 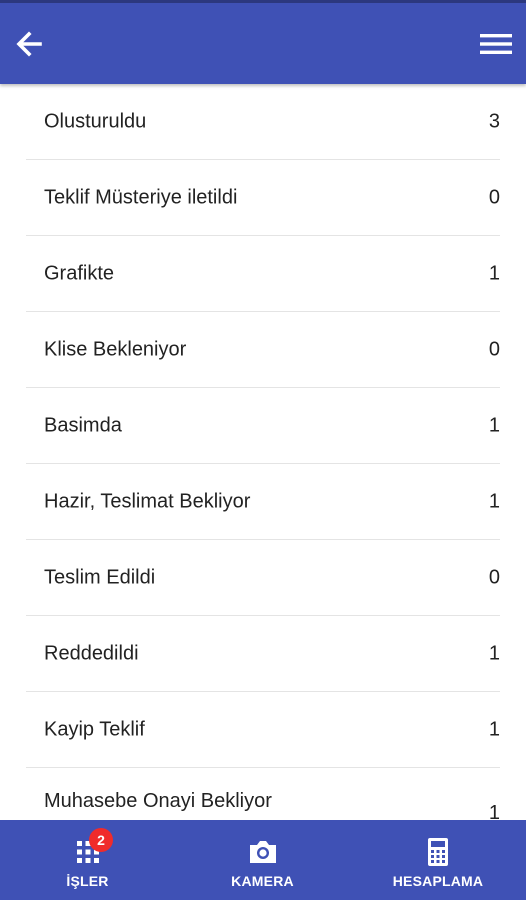 What do you see at coordinates (263, 502) in the screenshot?
I see `status-row: Hazir, Teslimat Bekliyor 1` at bounding box center [263, 502].